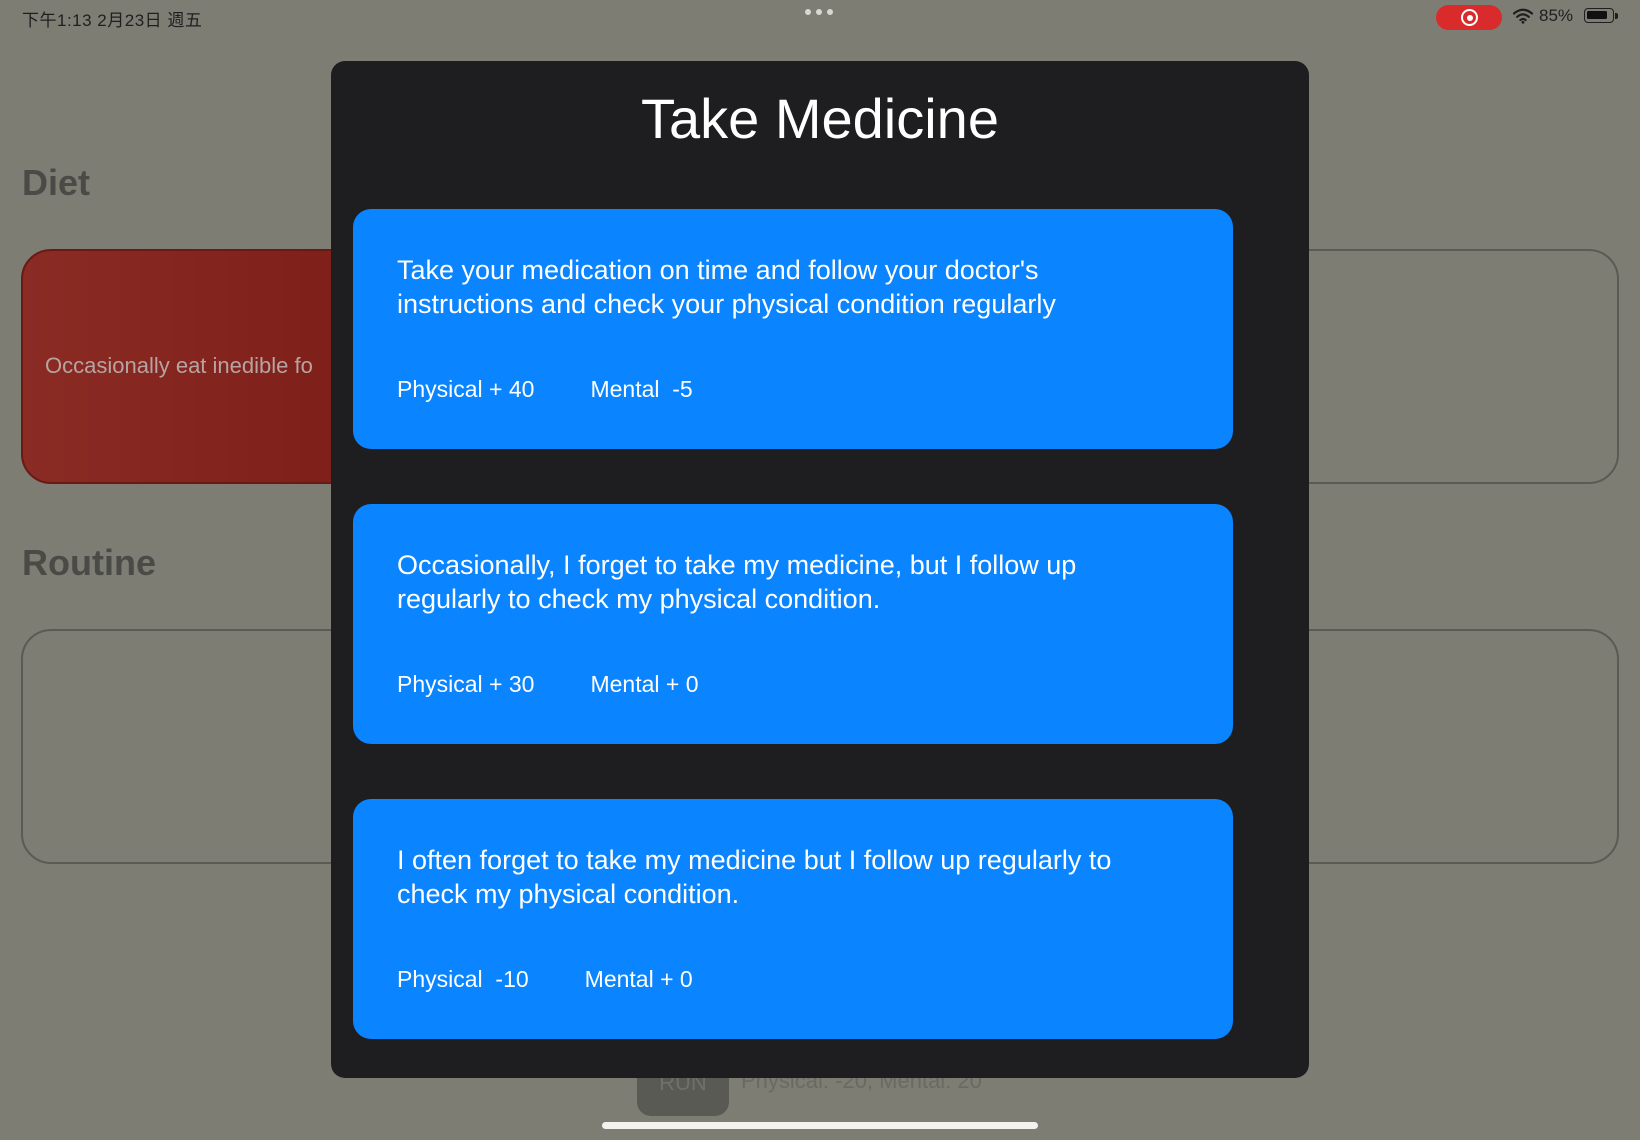  I want to click on wifi-icon, so click(1523, 16).